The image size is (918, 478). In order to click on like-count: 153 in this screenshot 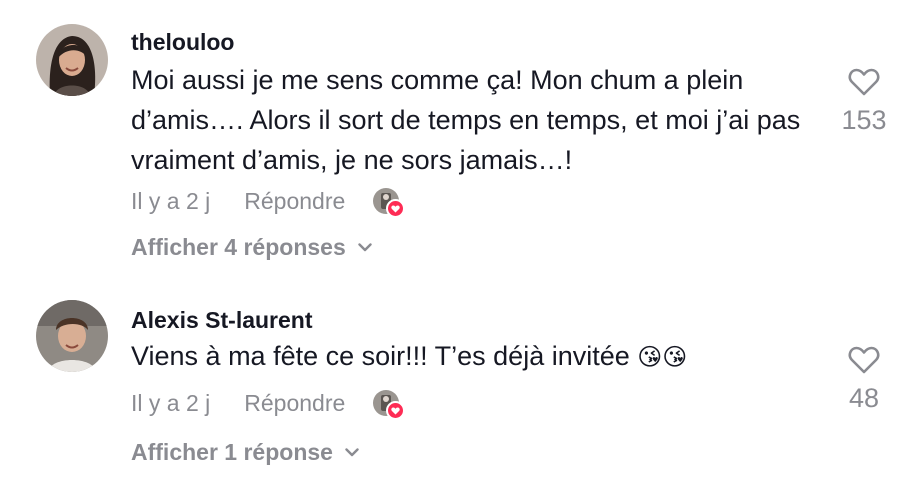, I will do `click(864, 120)`.